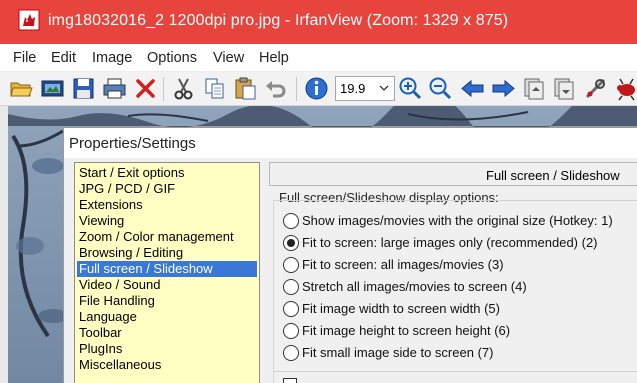 The image size is (637, 383). I want to click on toolbar: 19.9, so click(318, 89).